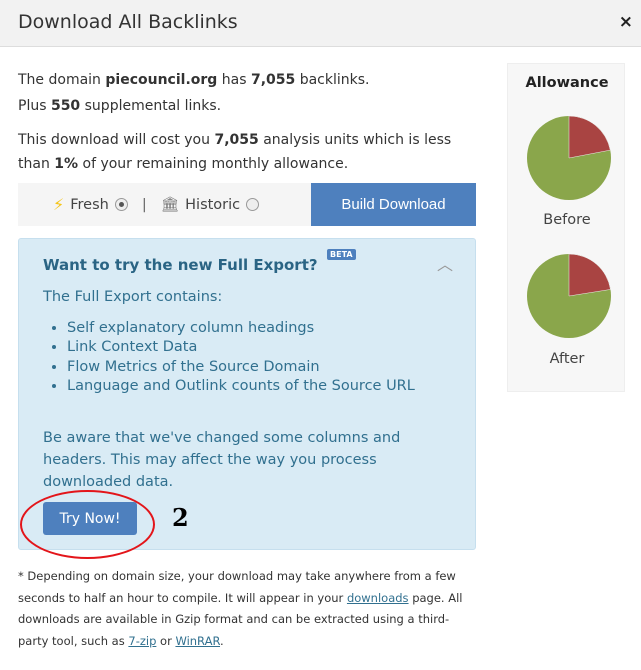  What do you see at coordinates (626, 22) in the screenshot?
I see `close-icon: ×` at bounding box center [626, 22].